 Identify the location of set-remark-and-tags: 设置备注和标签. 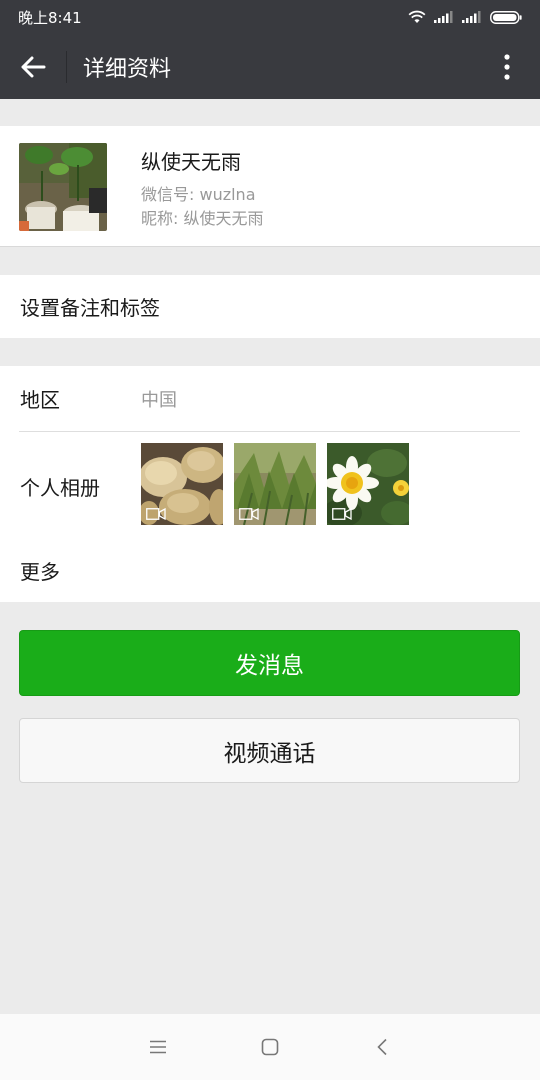
(270, 306).